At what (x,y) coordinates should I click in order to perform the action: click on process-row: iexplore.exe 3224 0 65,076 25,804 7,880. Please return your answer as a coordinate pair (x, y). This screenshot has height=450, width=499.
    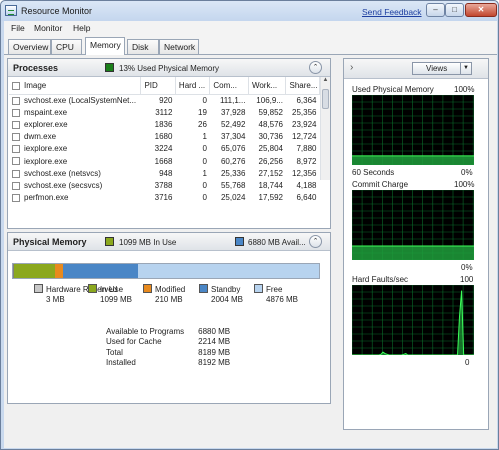
    Looking at the image, I should click on (164, 149).